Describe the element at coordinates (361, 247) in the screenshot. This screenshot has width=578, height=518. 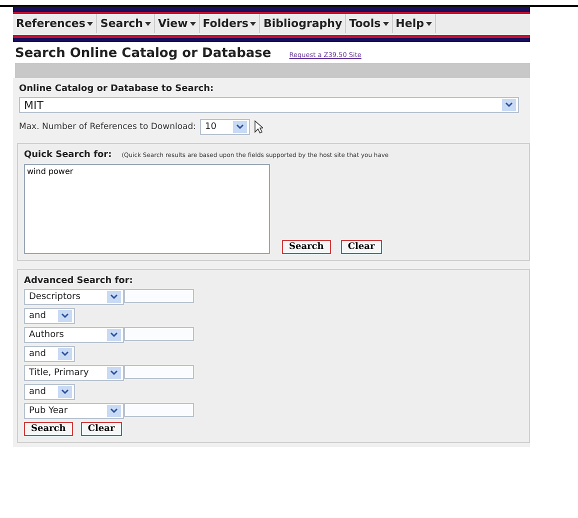
I see `quick-search-button: Clear` at that location.